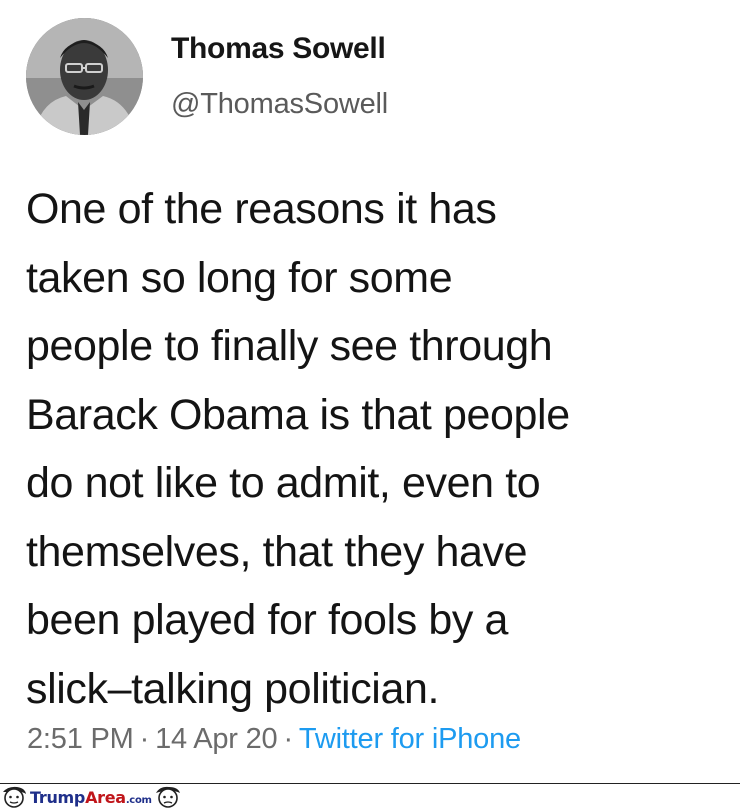 This screenshot has height=809, width=740. I want to click on watermark-part-area: Area, so click(105, 797).